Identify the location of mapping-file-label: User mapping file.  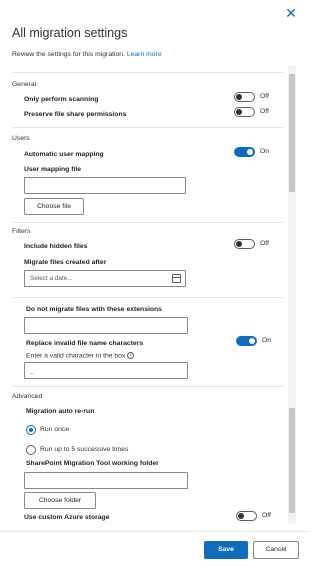
(53, 169).